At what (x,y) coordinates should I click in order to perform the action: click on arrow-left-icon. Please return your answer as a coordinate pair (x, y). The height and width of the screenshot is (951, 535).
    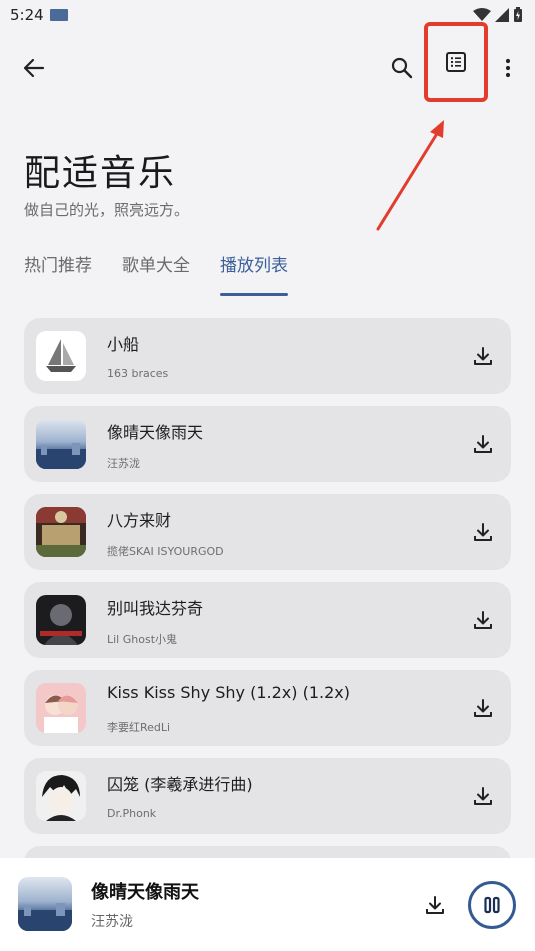
    Looking at the image, I should click on (34, 68).